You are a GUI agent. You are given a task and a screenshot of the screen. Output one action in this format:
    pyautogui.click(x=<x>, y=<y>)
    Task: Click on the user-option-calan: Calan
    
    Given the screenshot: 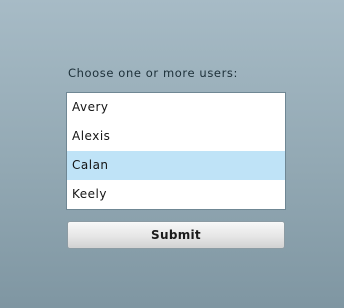 What is the action you would take?
    pyautogui.click(x=176, y=165)
    